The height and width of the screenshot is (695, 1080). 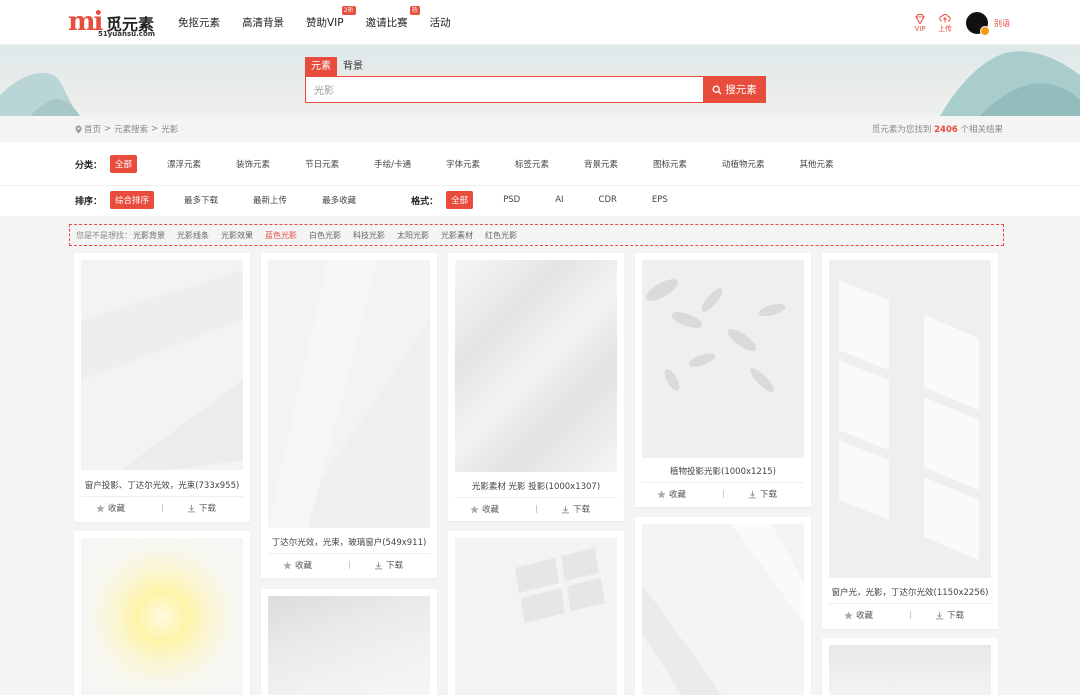 I want to click on category-option: 标签元素, so click(x=532, y=164).